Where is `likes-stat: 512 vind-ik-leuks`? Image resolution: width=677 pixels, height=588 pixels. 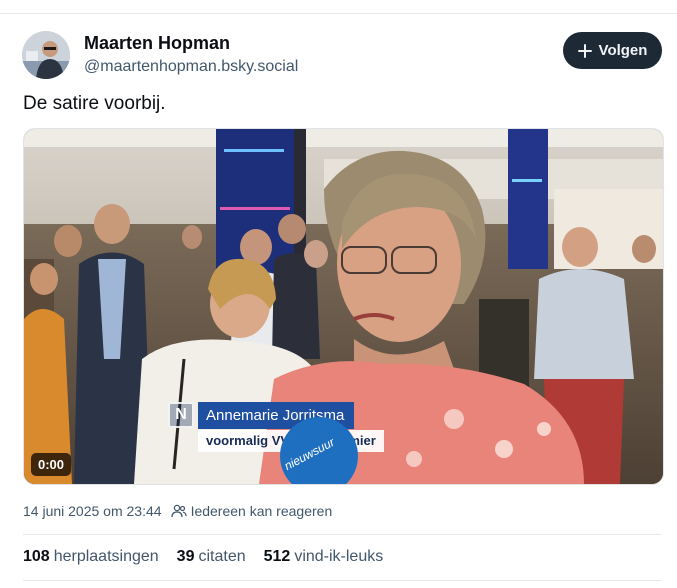
likes-stat: 512 vind-ik-leuks is located at coordinates (324, 557).